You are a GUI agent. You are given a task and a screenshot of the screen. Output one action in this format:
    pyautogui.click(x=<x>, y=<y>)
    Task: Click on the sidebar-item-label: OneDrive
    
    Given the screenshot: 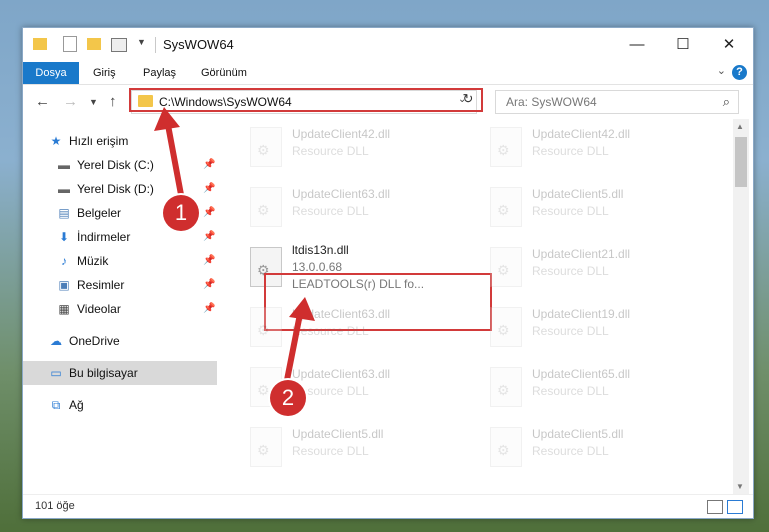 What is the action you would take?
    pyautogui.click(x=94, y=341)
    